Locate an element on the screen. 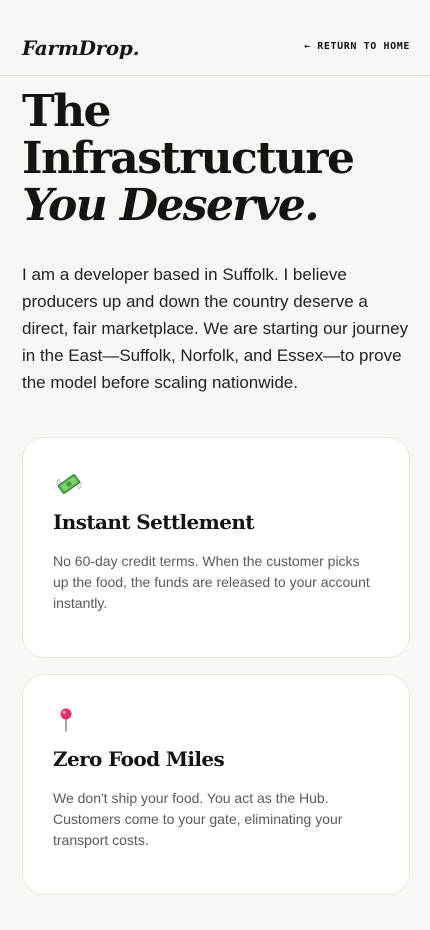 This screenshot has width=430, height=930. money-with-wings-icon is located at coordinates (69, 484).